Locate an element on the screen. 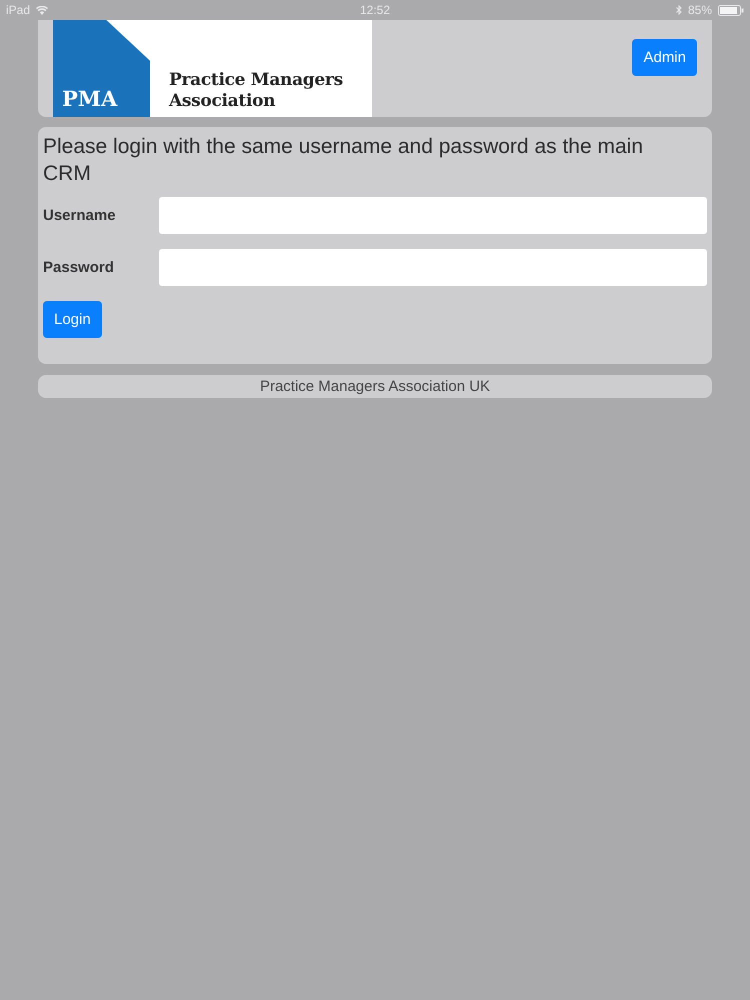 This screenshot has height=1000, width=750. logo-text: Practice Managers Association is located at coordinates (256, 91).